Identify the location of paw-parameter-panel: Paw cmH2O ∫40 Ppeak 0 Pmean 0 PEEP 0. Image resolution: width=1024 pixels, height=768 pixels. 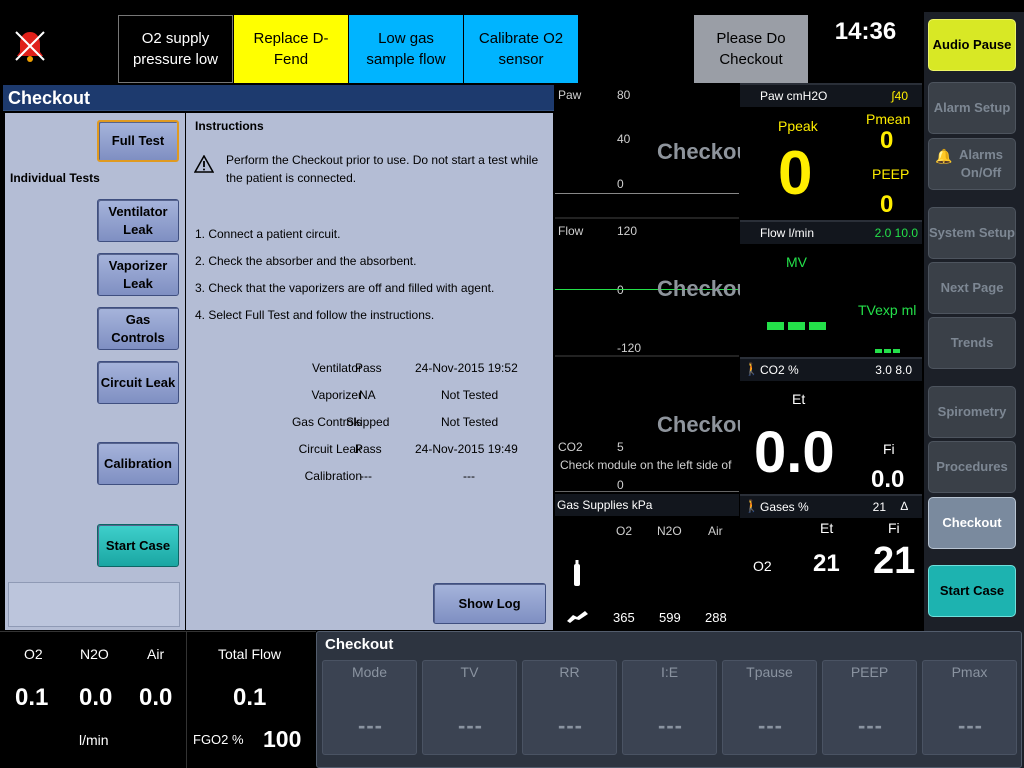
(831, 151).